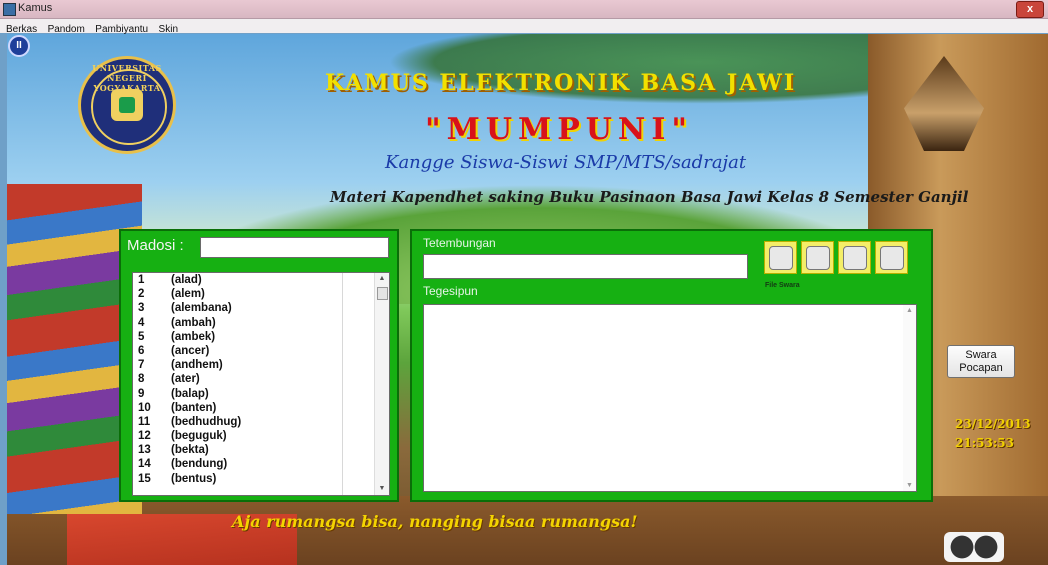 The width and height of the screenshot is (1048, 565). Describe the element at coordinates (974, 547) in the screenshot. I see `mascot-image` at that location.